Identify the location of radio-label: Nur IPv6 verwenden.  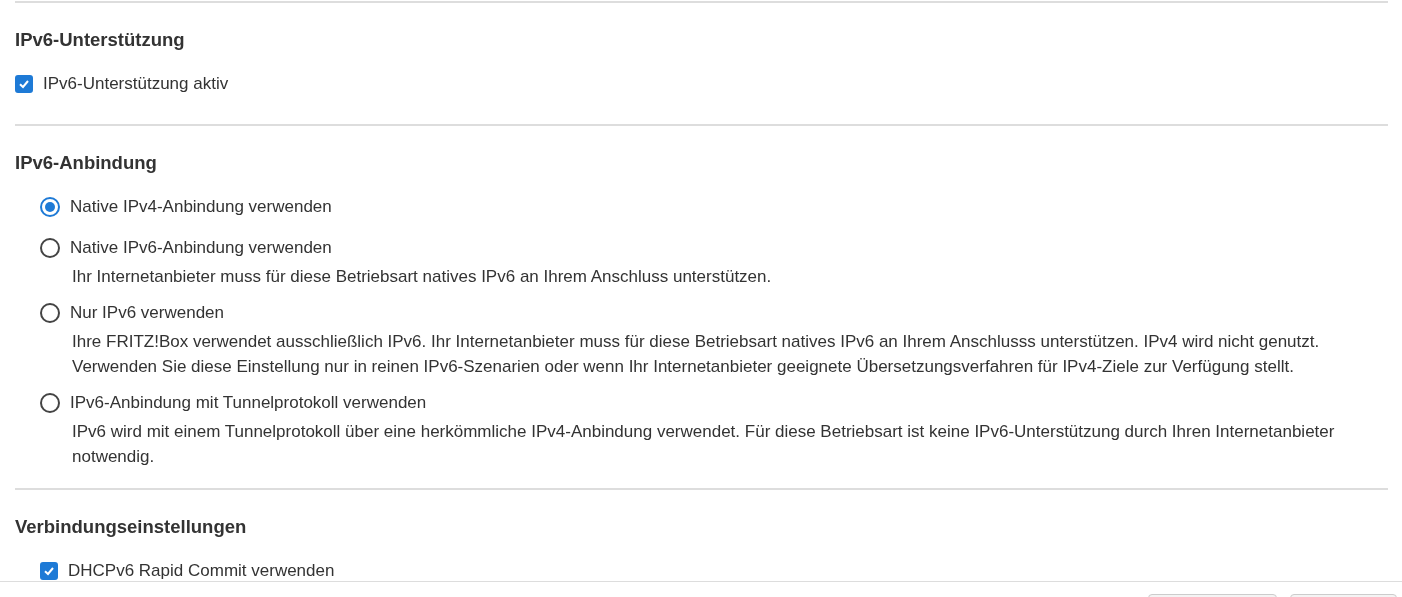
(147, 313).